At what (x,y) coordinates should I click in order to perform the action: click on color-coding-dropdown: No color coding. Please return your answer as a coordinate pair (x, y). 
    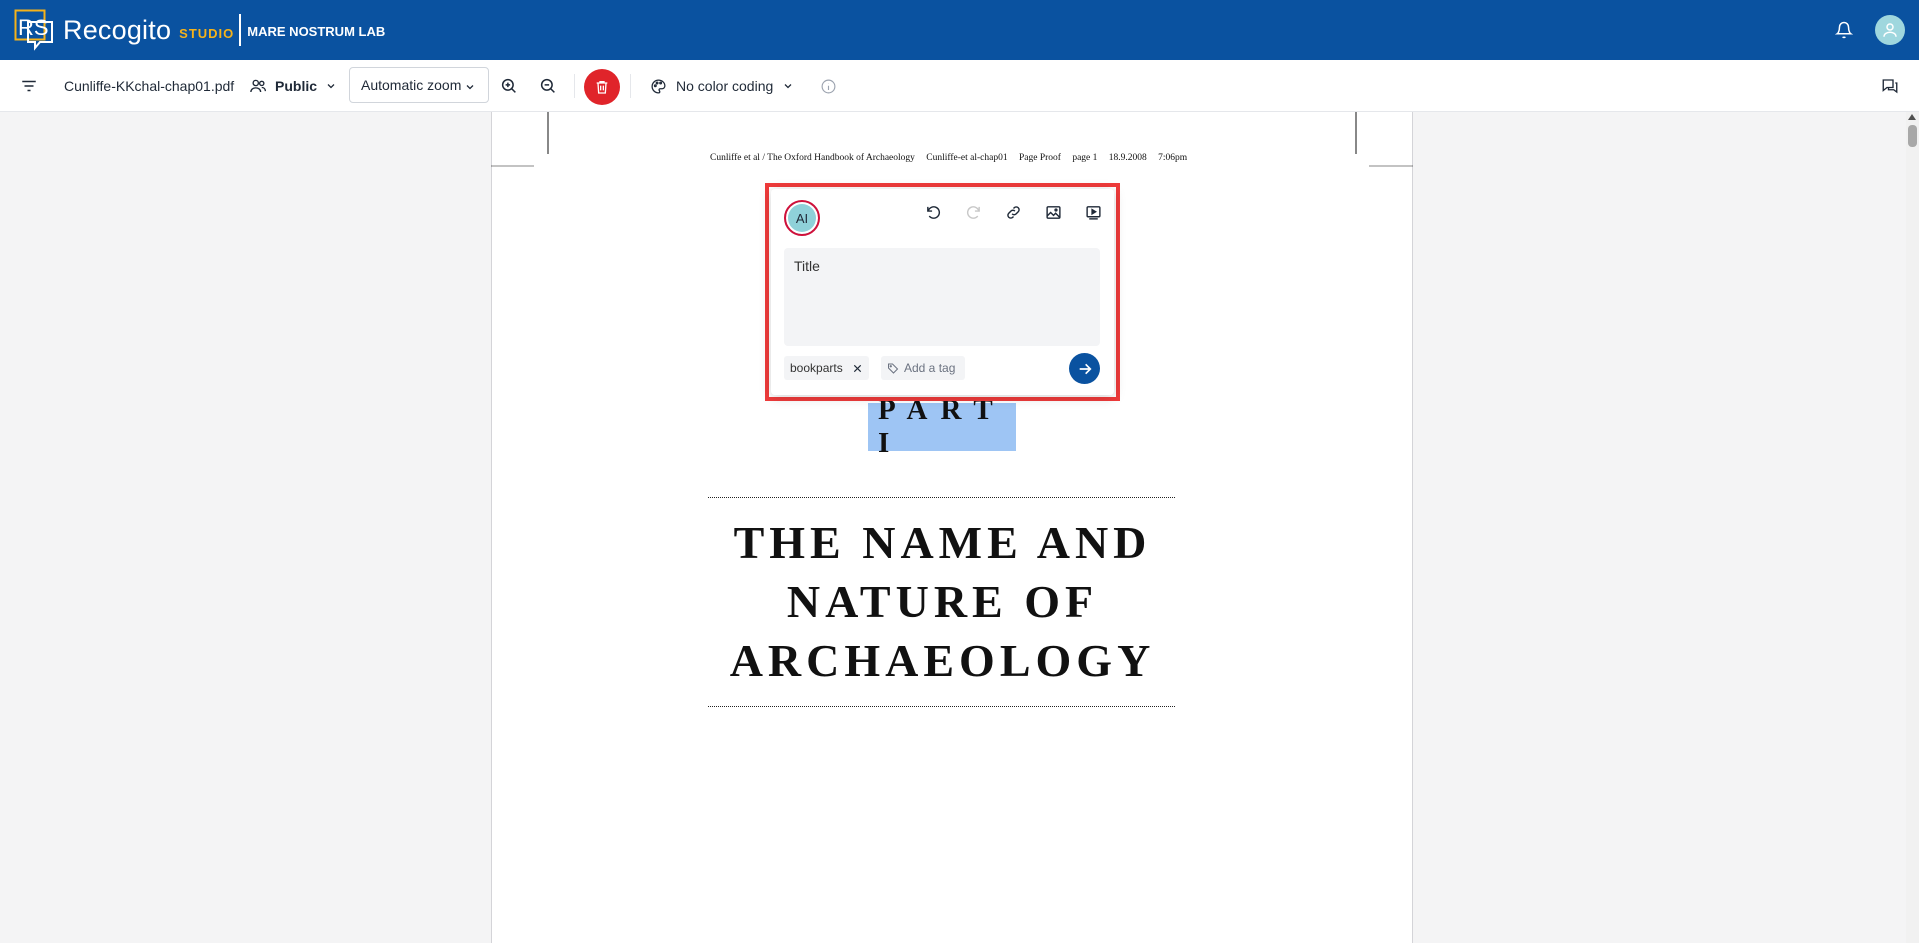
    Looking at the image, I should click on (722, 86).